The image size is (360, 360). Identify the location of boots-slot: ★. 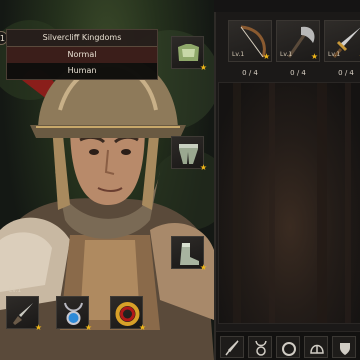
(189, 254).